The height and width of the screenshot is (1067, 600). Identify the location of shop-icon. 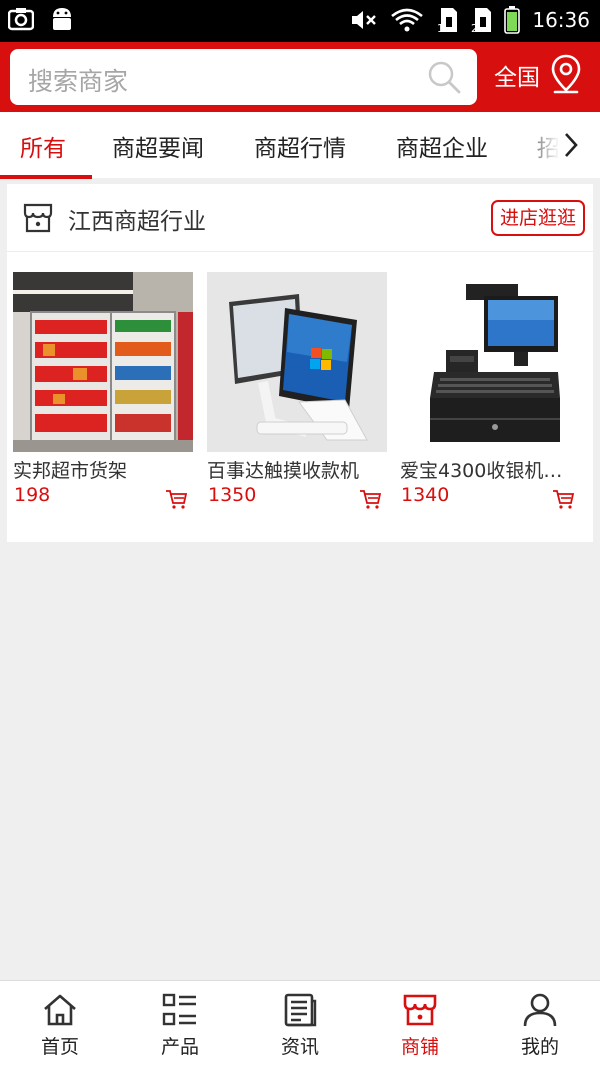
(420, 1010).